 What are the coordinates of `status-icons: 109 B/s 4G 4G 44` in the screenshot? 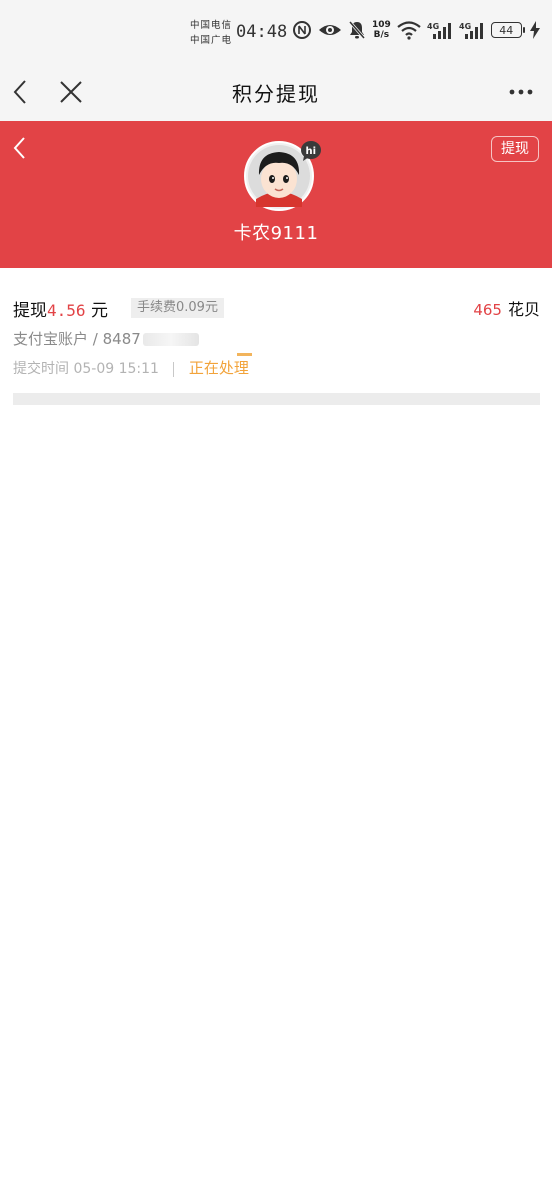 It's located at (416, 30).